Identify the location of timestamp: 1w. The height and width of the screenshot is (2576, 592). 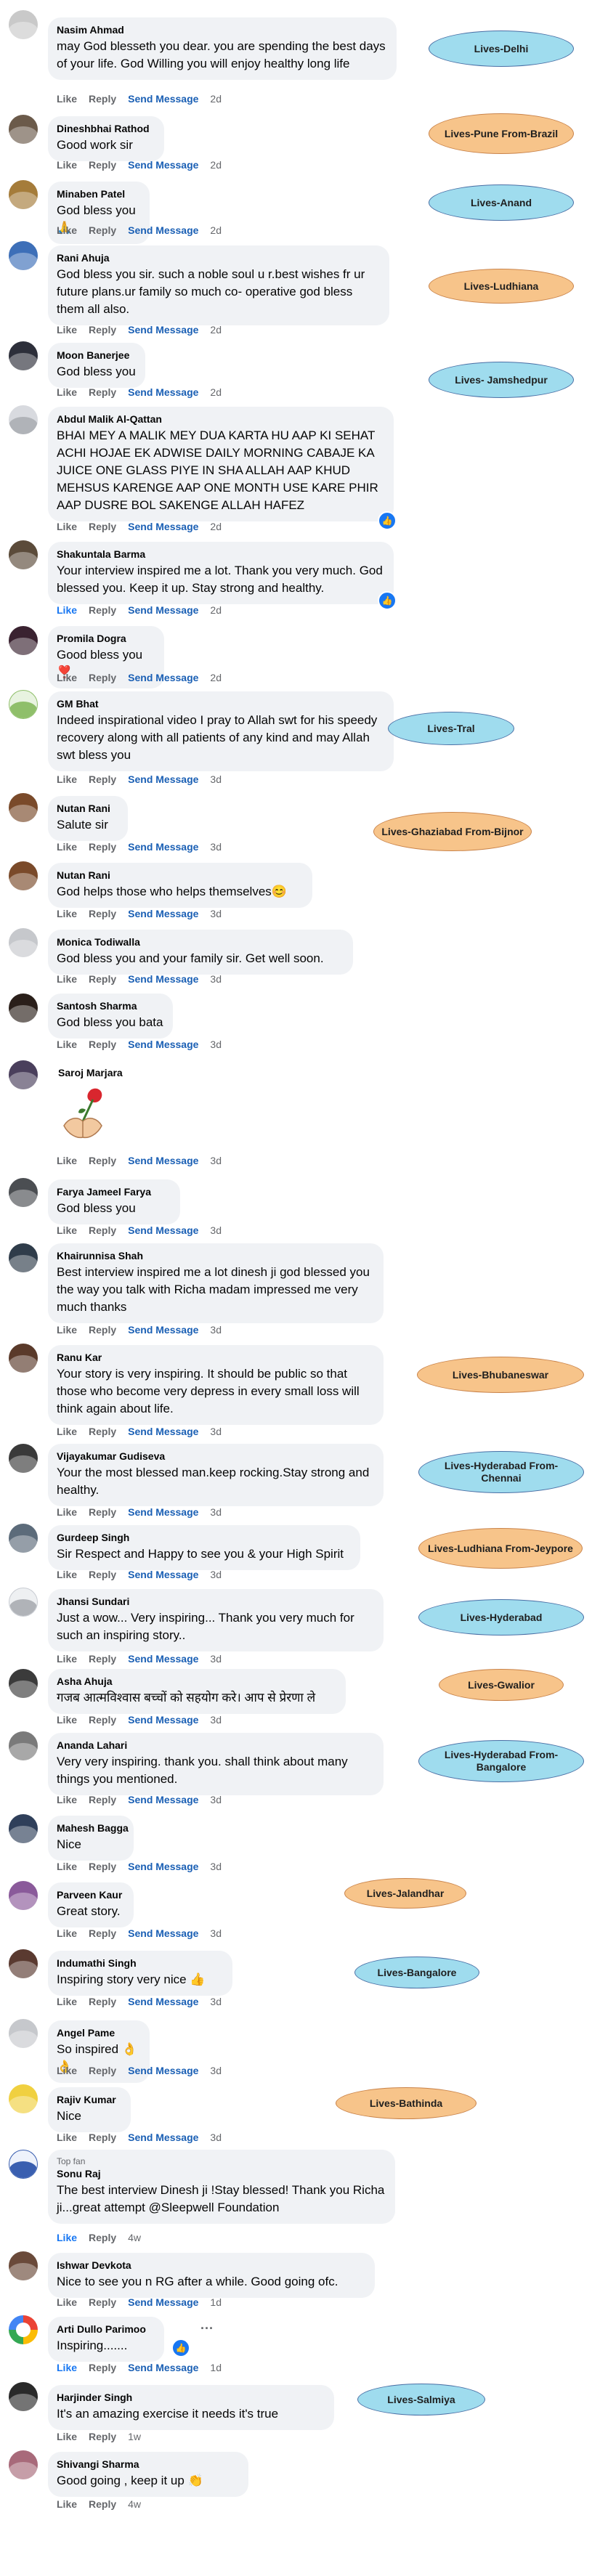
(135, 2436).